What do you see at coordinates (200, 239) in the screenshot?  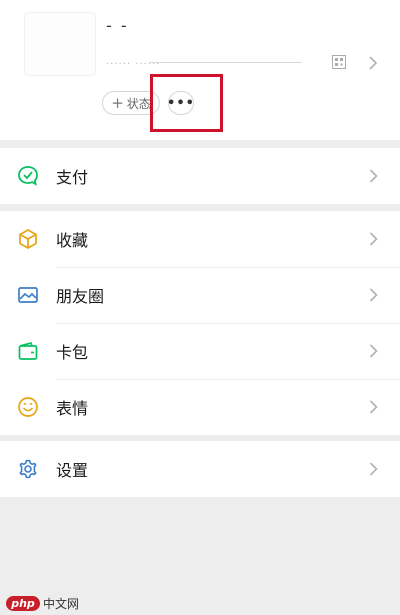 I see `menu-item-favorites: 收藏` at bounding box center [200, 239].